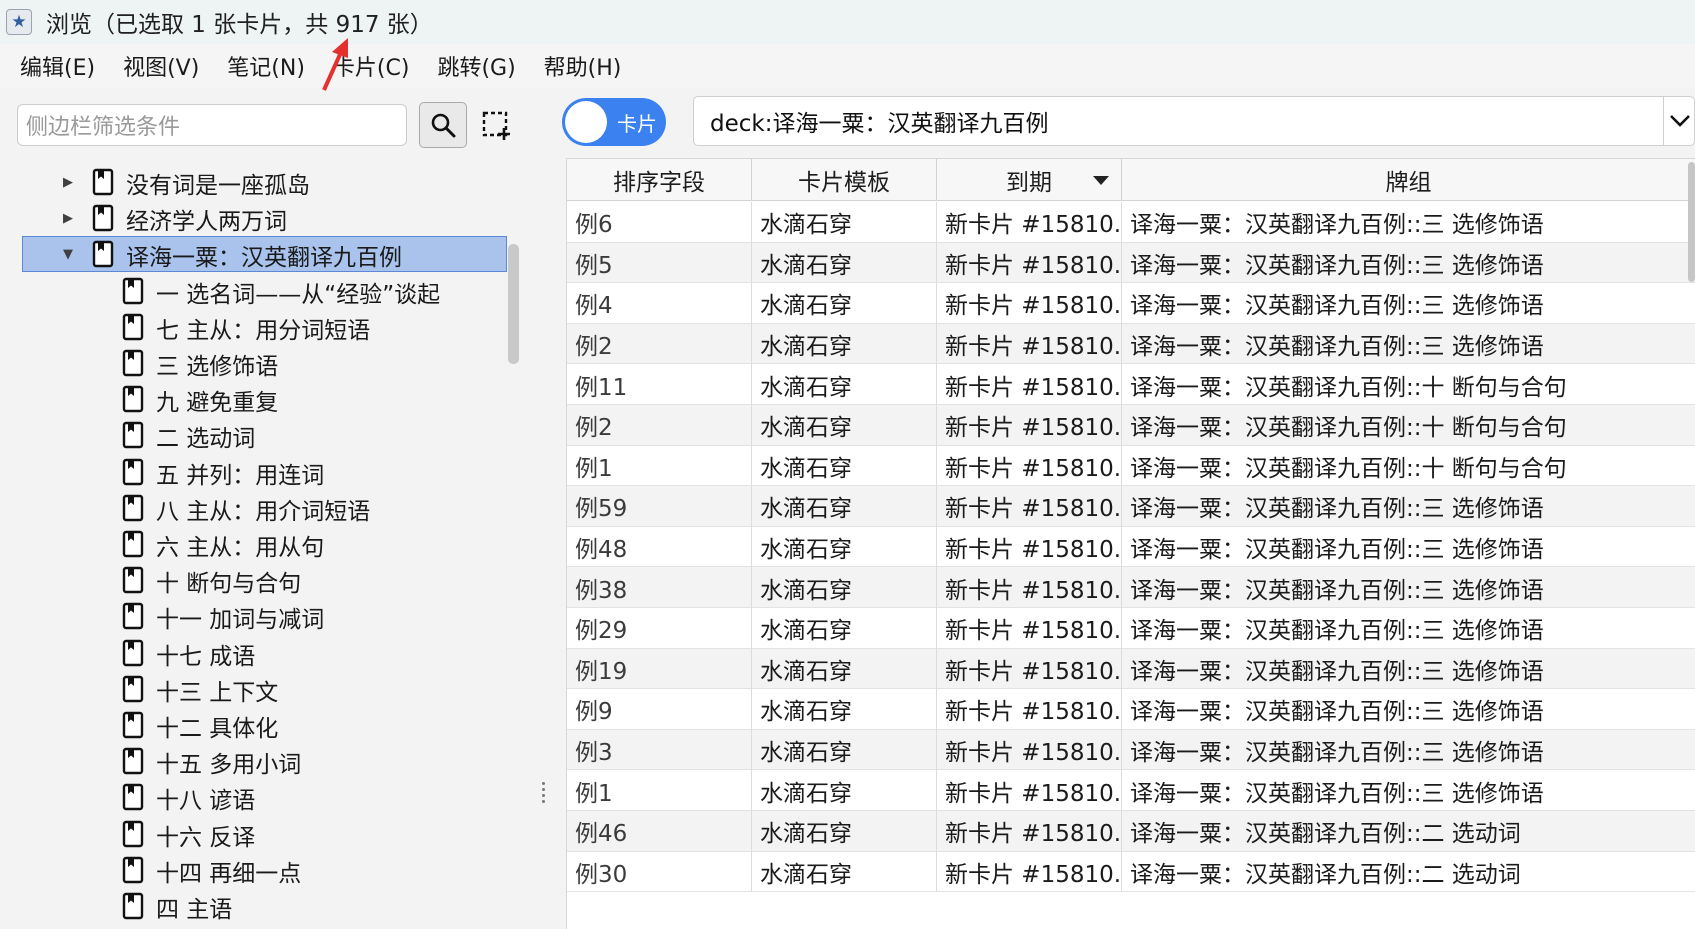 The height and width of the screenshot is (929, 1695). I want to click on sort-field-cell: 例29, so click(659, 628).